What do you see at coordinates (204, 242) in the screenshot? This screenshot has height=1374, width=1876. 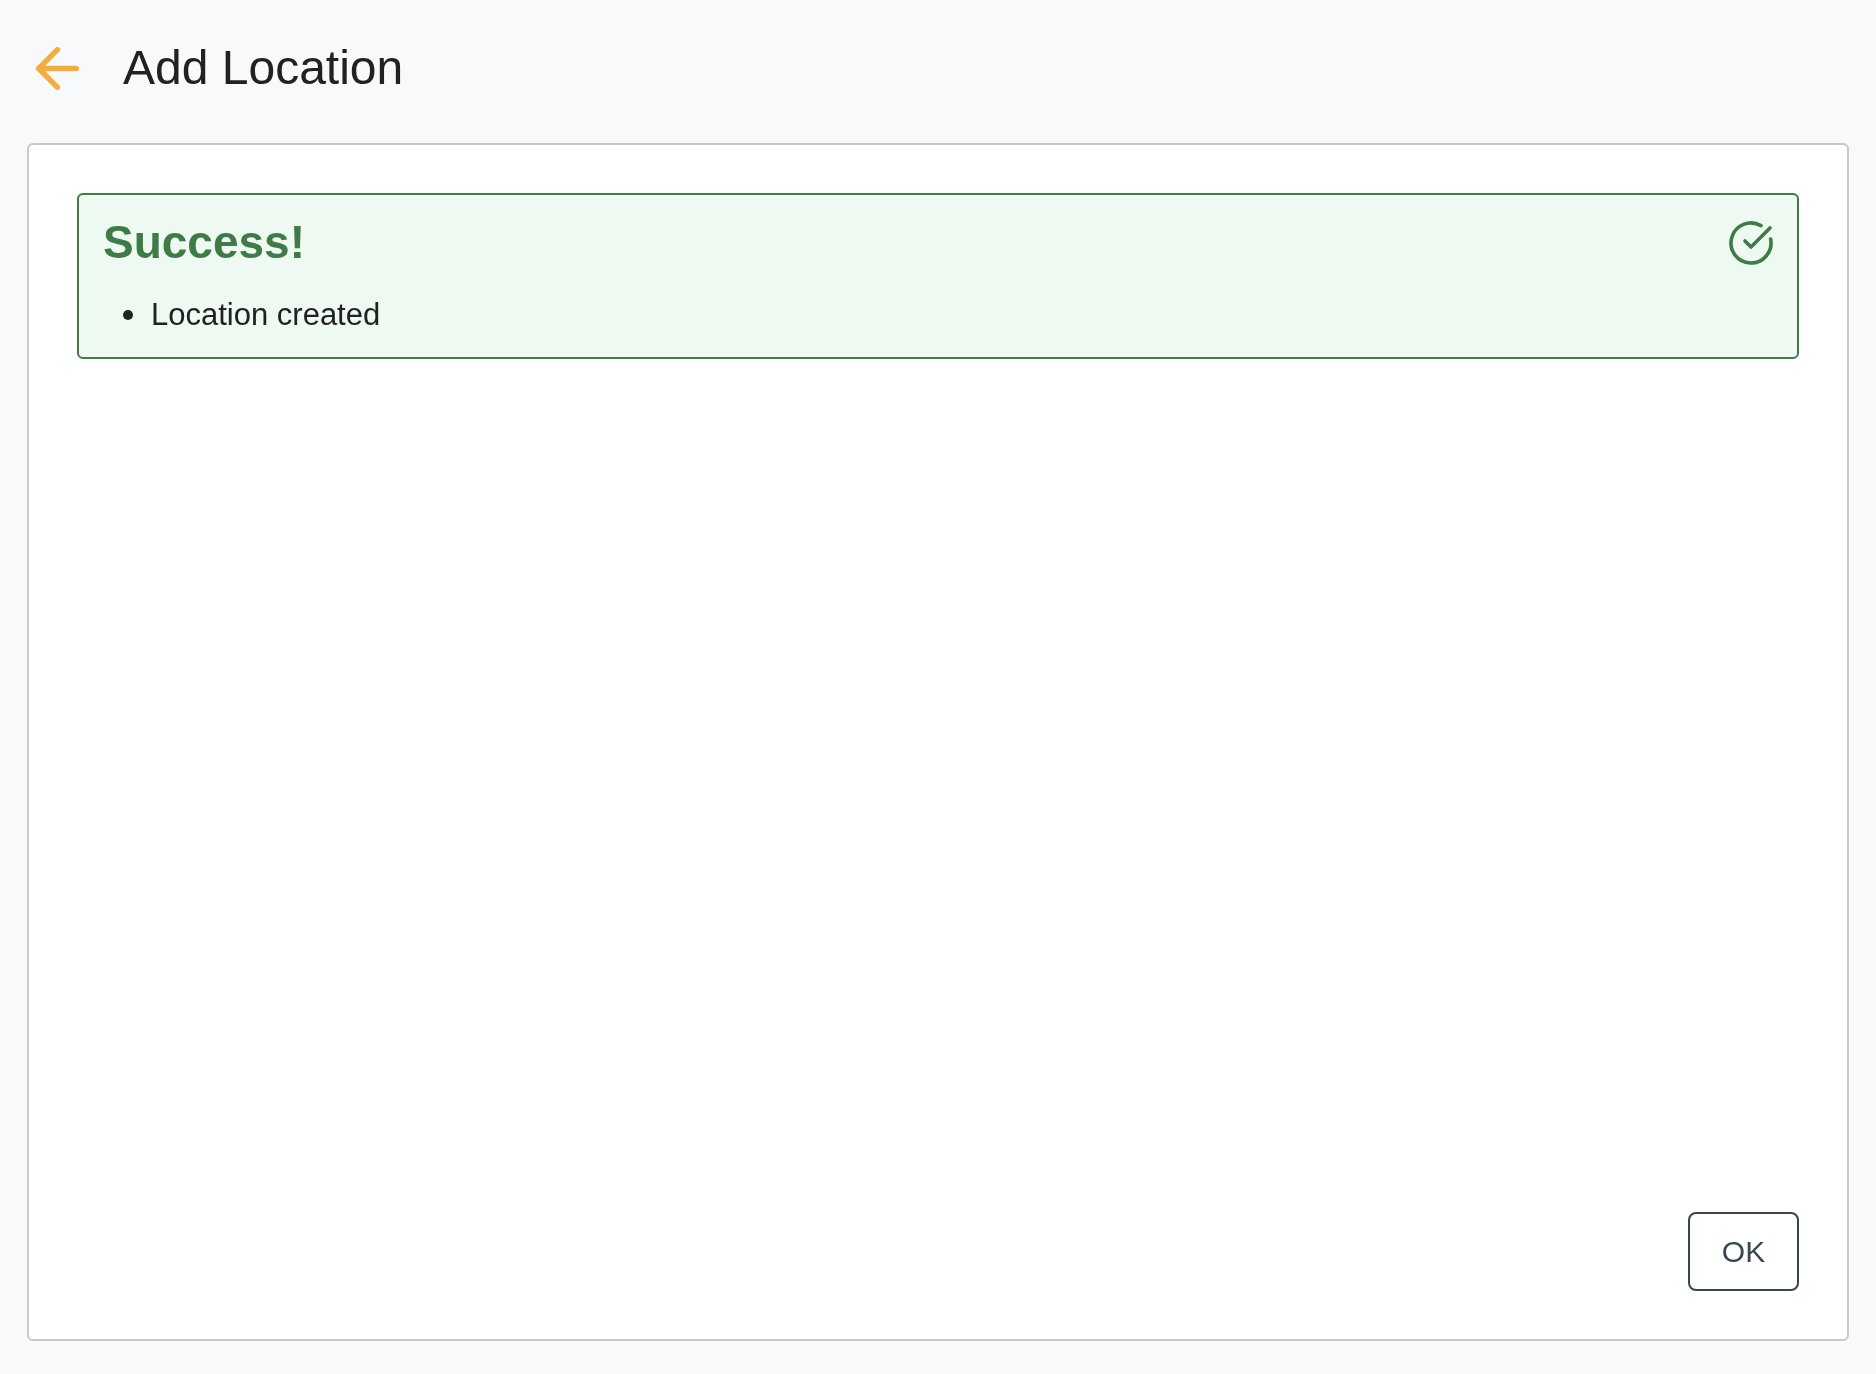 I see `alert-title: Success!` at bounding box center [204, 242].